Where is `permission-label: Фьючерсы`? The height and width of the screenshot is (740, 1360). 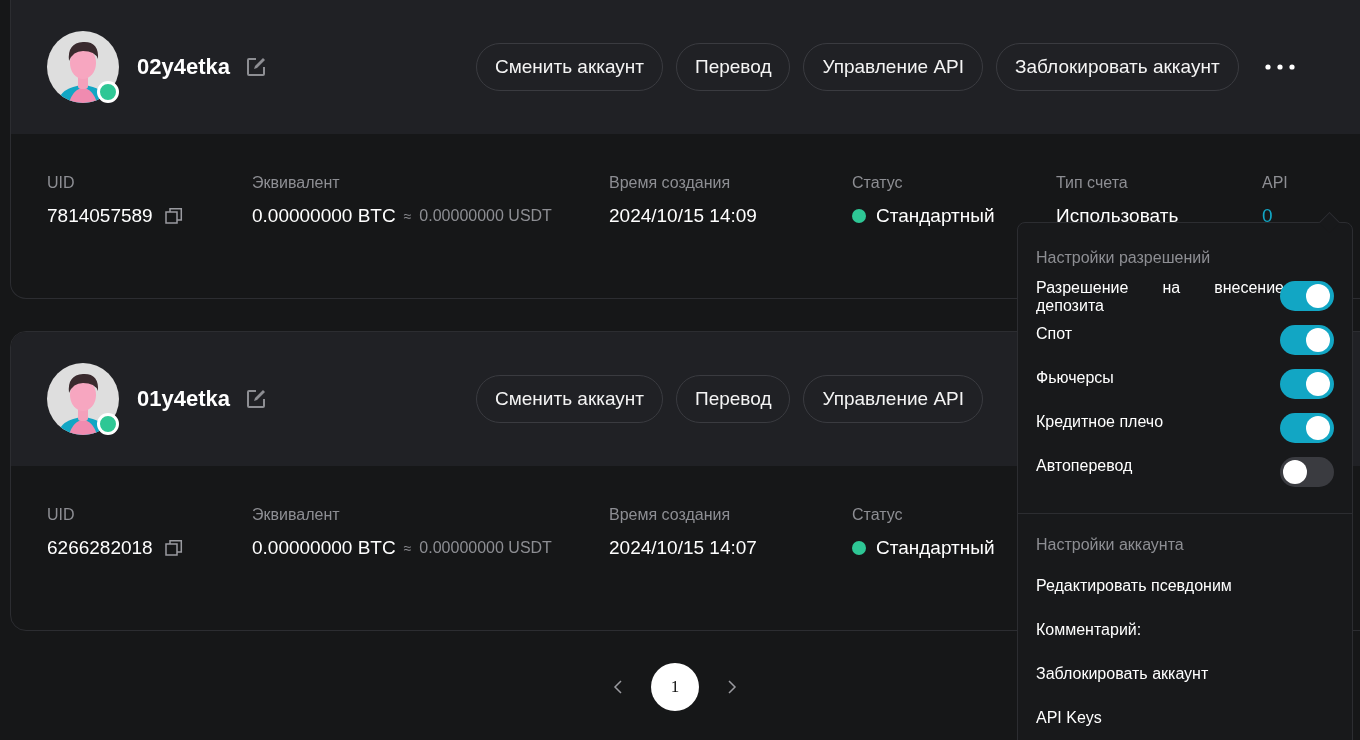
permission-label: Фьючерсы is located at coordinates (1075, 378).